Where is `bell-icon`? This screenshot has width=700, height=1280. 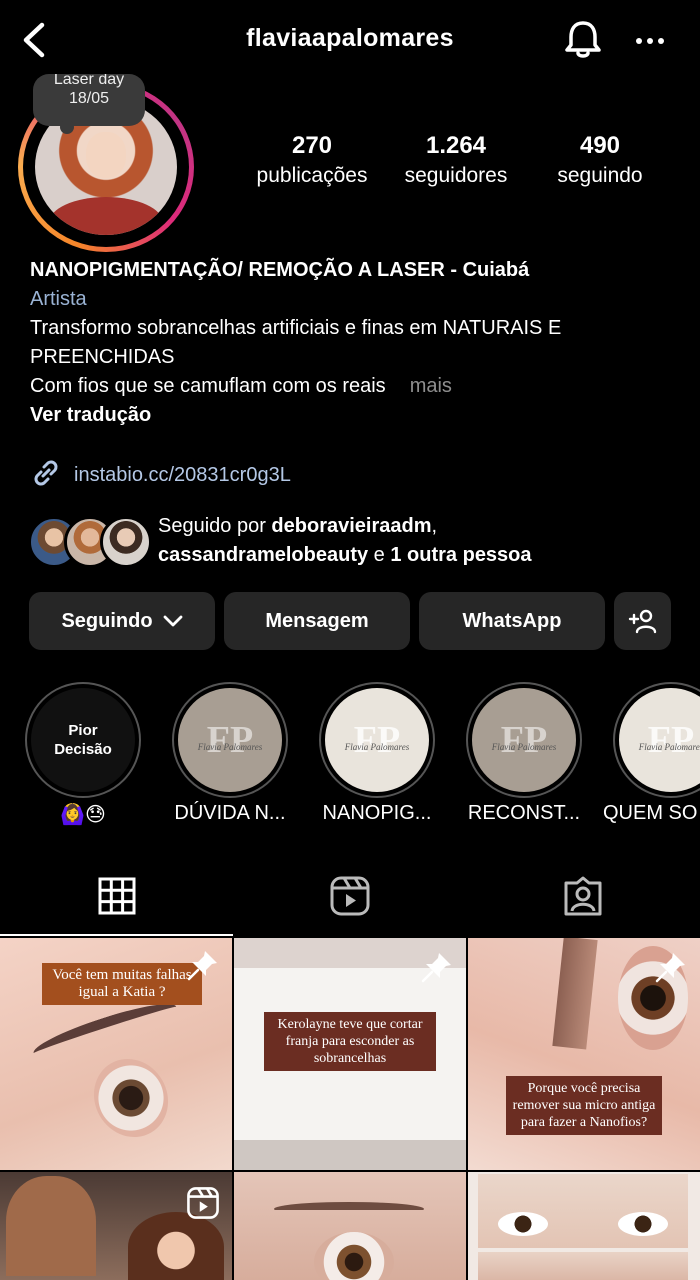
bell-icon is located at coordinates (583, 40).